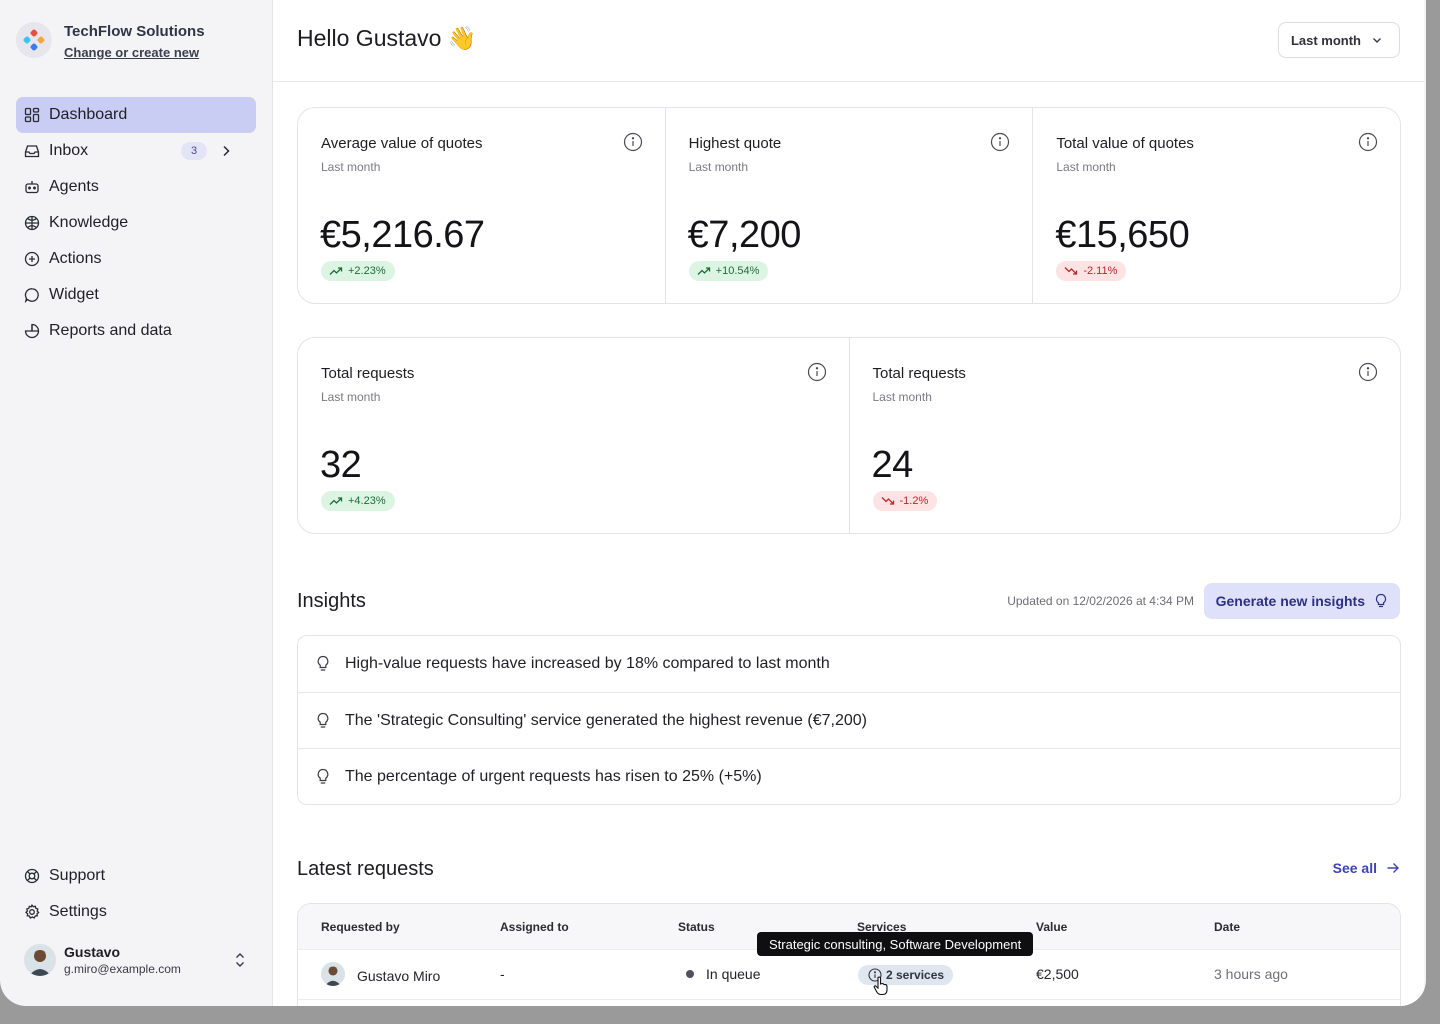 This screenshot has width=1440, height=1024. What do you see at coordinates (1057, 974) in the screenshot?
I see `value-cell: €2,500` at bounding box center [1057, 974].